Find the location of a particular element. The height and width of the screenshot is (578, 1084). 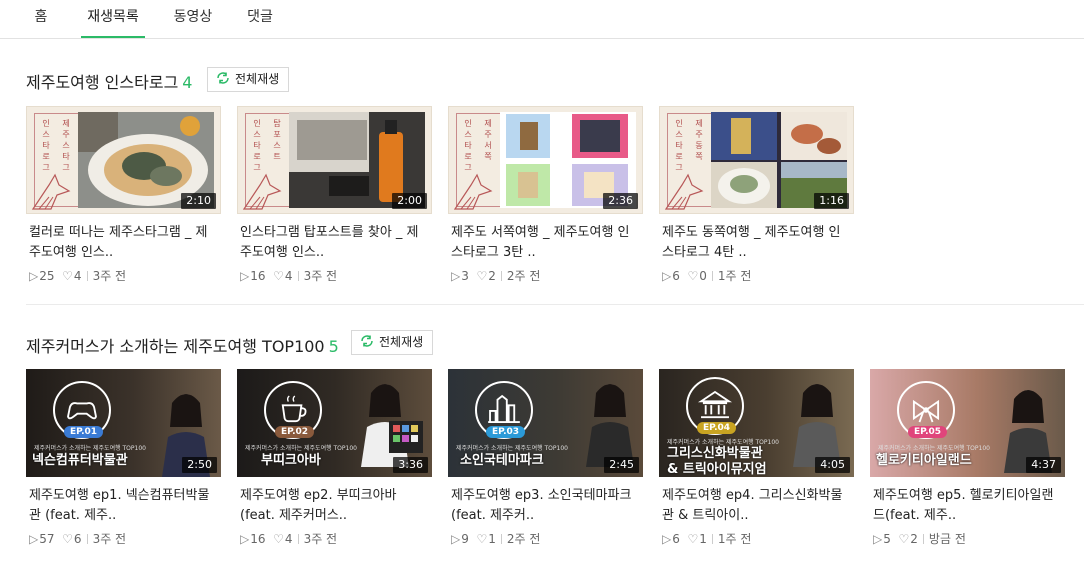

tab-bar: 홈 재생목록 동영상 댓글 is located at coordinates (542, 19).